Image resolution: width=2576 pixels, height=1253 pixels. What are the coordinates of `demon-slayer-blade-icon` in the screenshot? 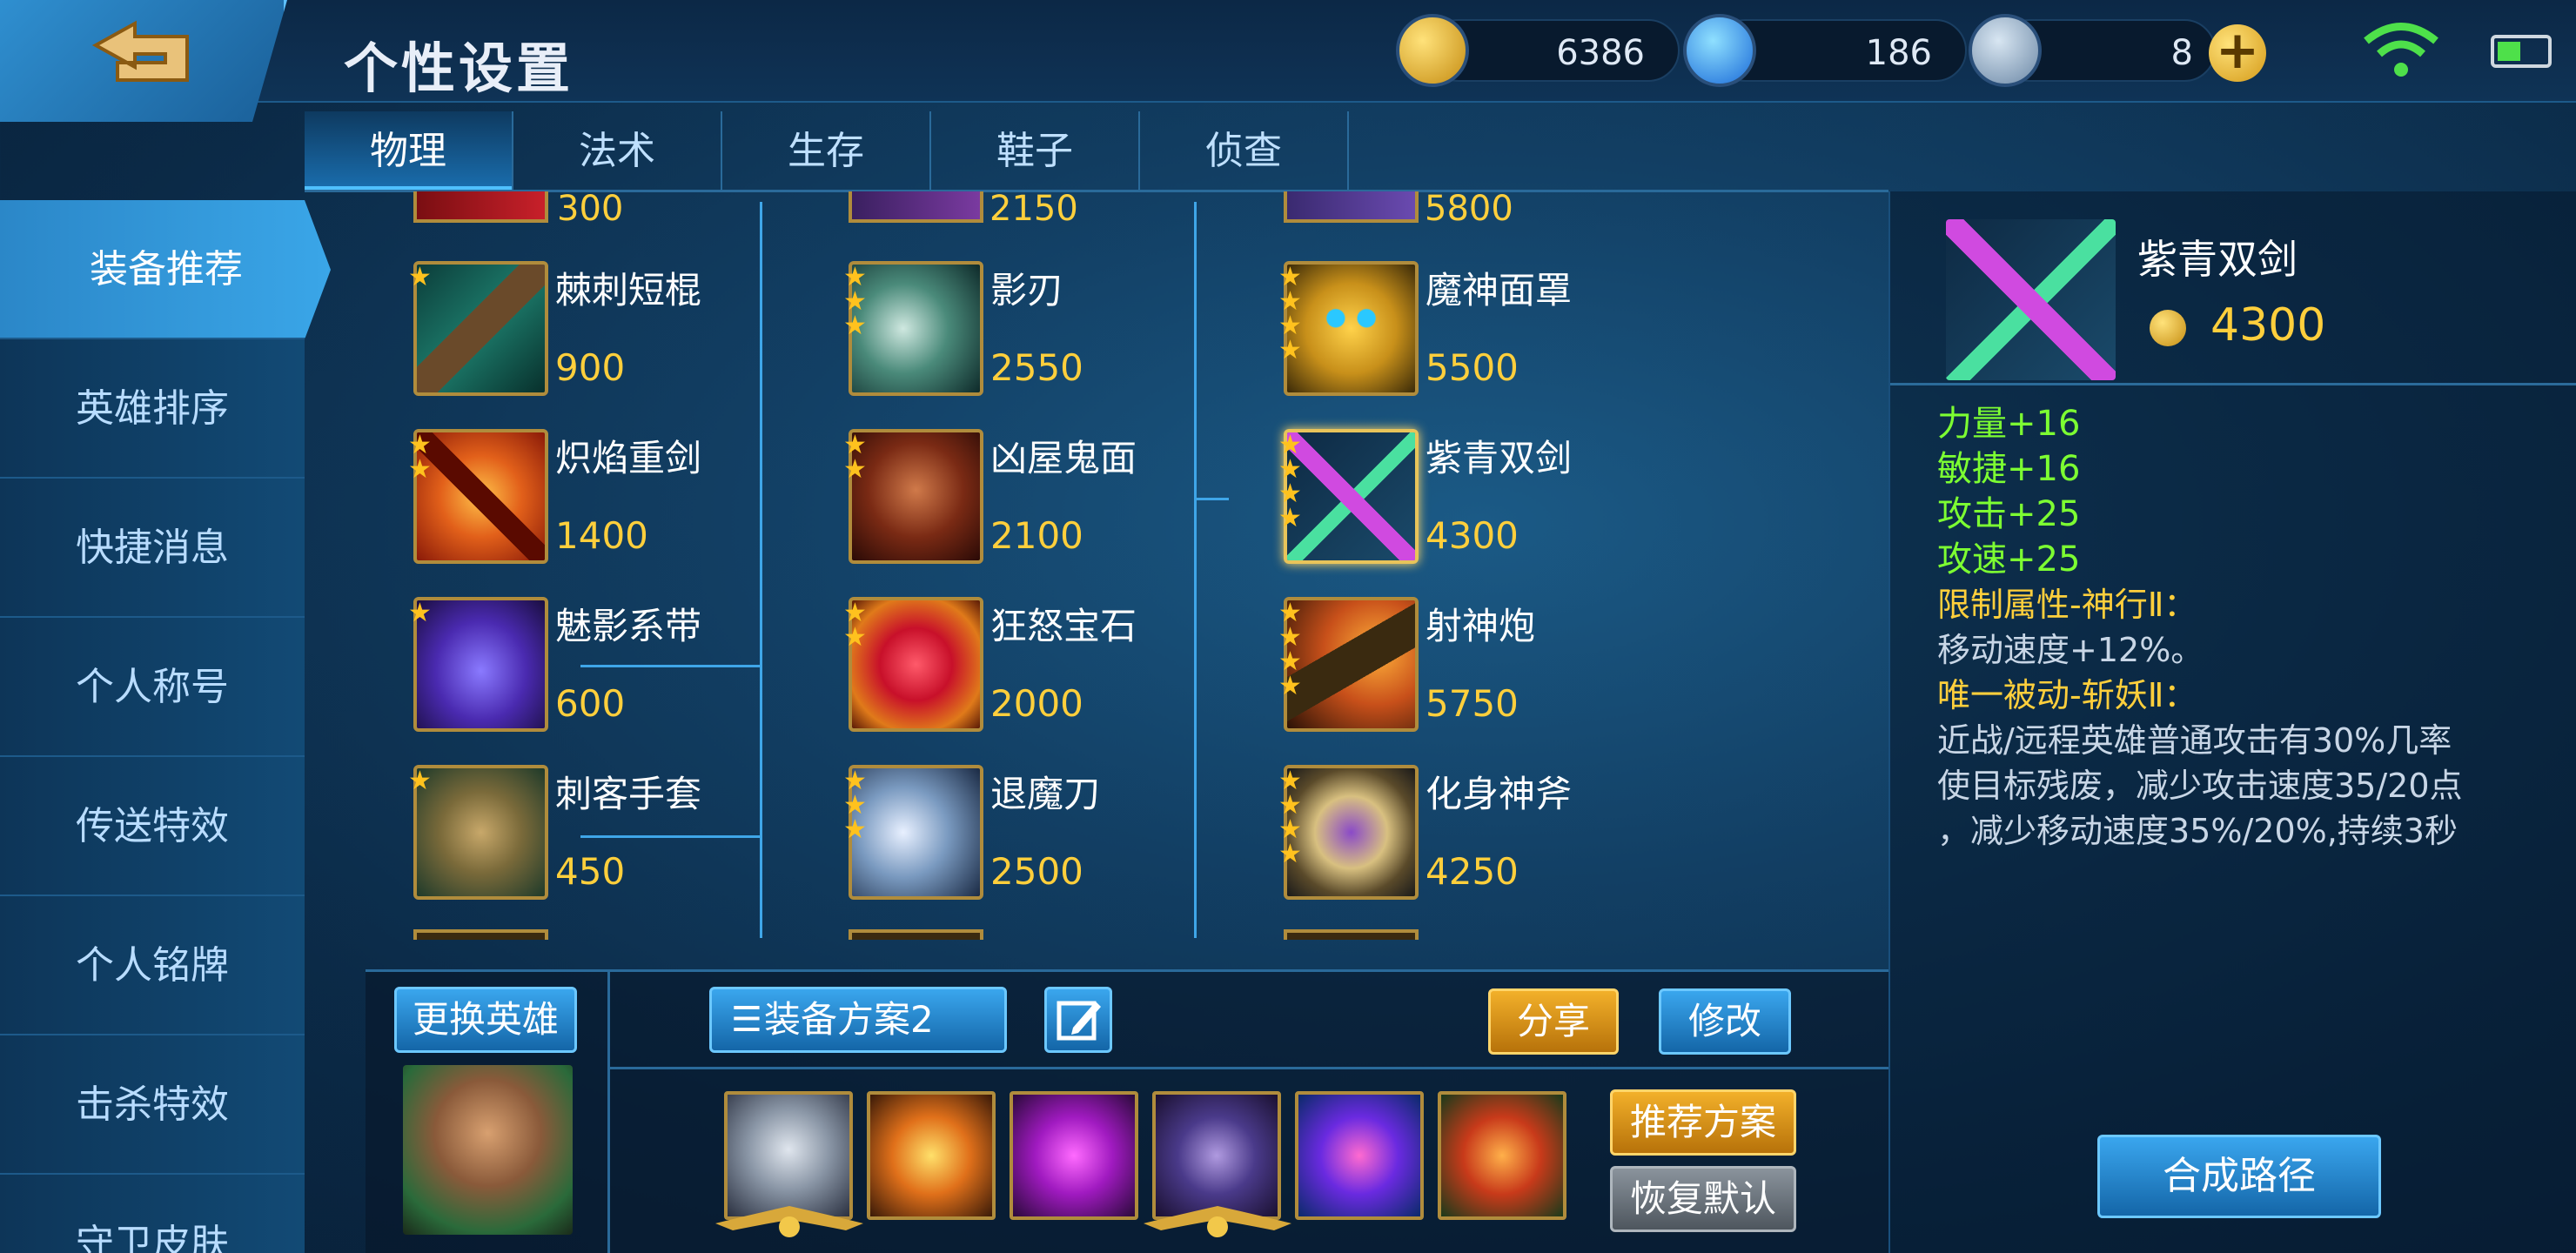 It's located at (916, 832).